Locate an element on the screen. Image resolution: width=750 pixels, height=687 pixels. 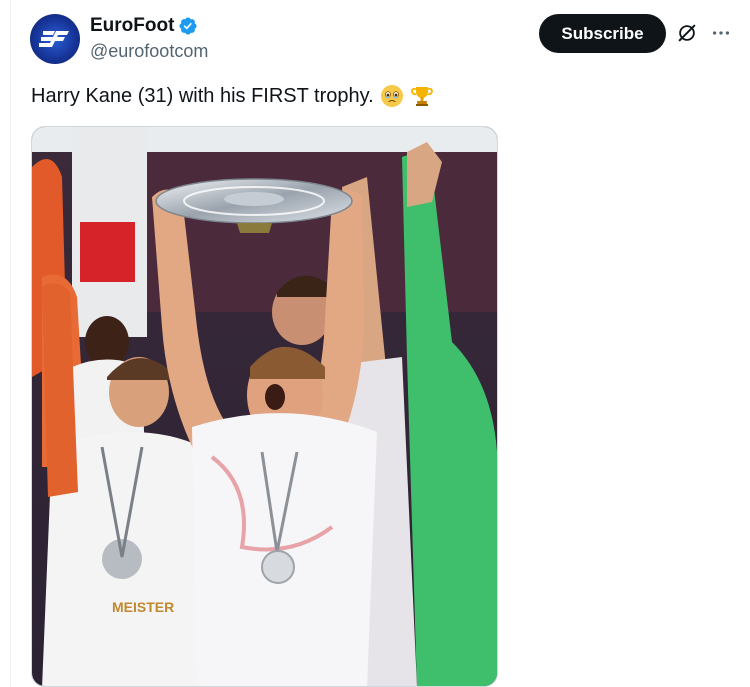
verified-badge-icon is located at coordinates (188, 26).